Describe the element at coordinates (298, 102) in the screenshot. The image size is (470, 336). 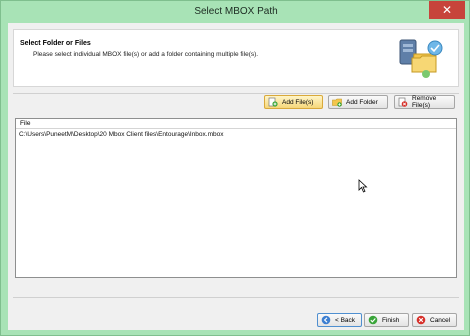
I see `add-files-label: Add File(s)` at that location.